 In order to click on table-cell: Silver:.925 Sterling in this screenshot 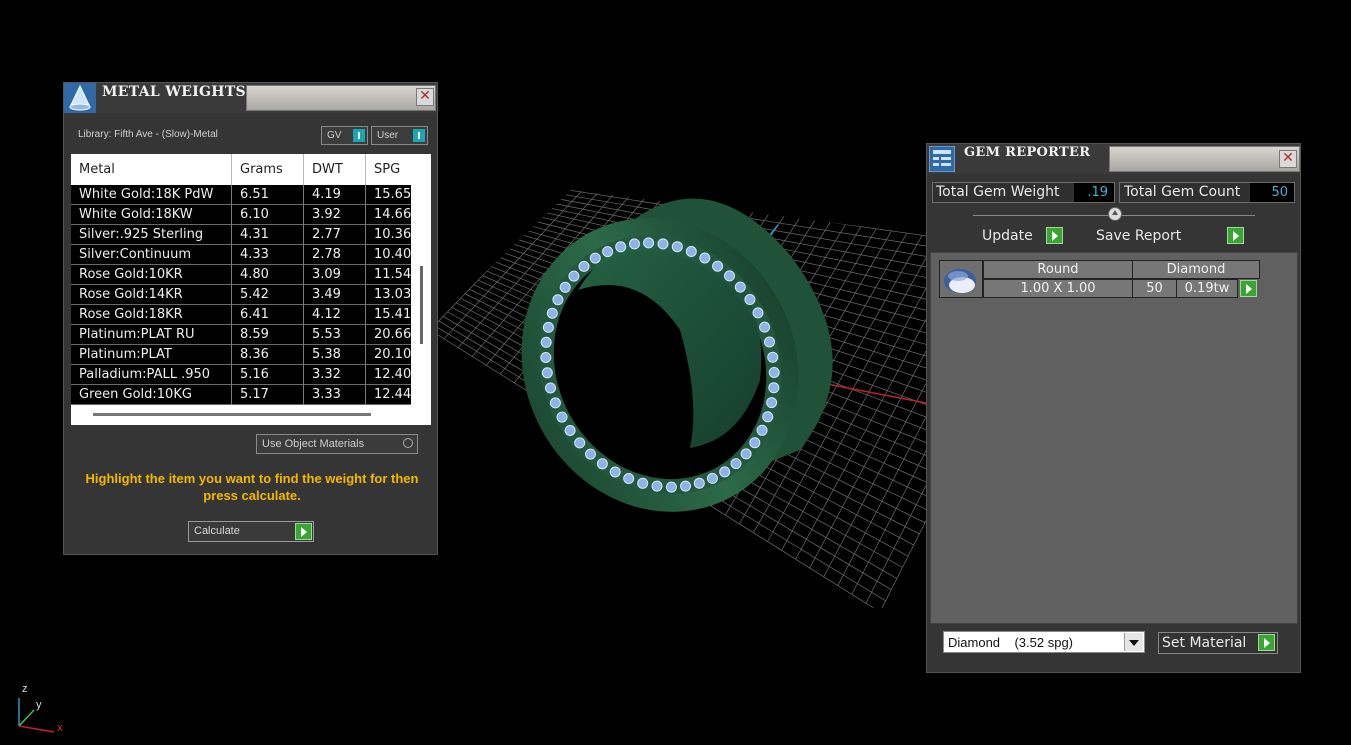, I will do `click(151, 235)`.